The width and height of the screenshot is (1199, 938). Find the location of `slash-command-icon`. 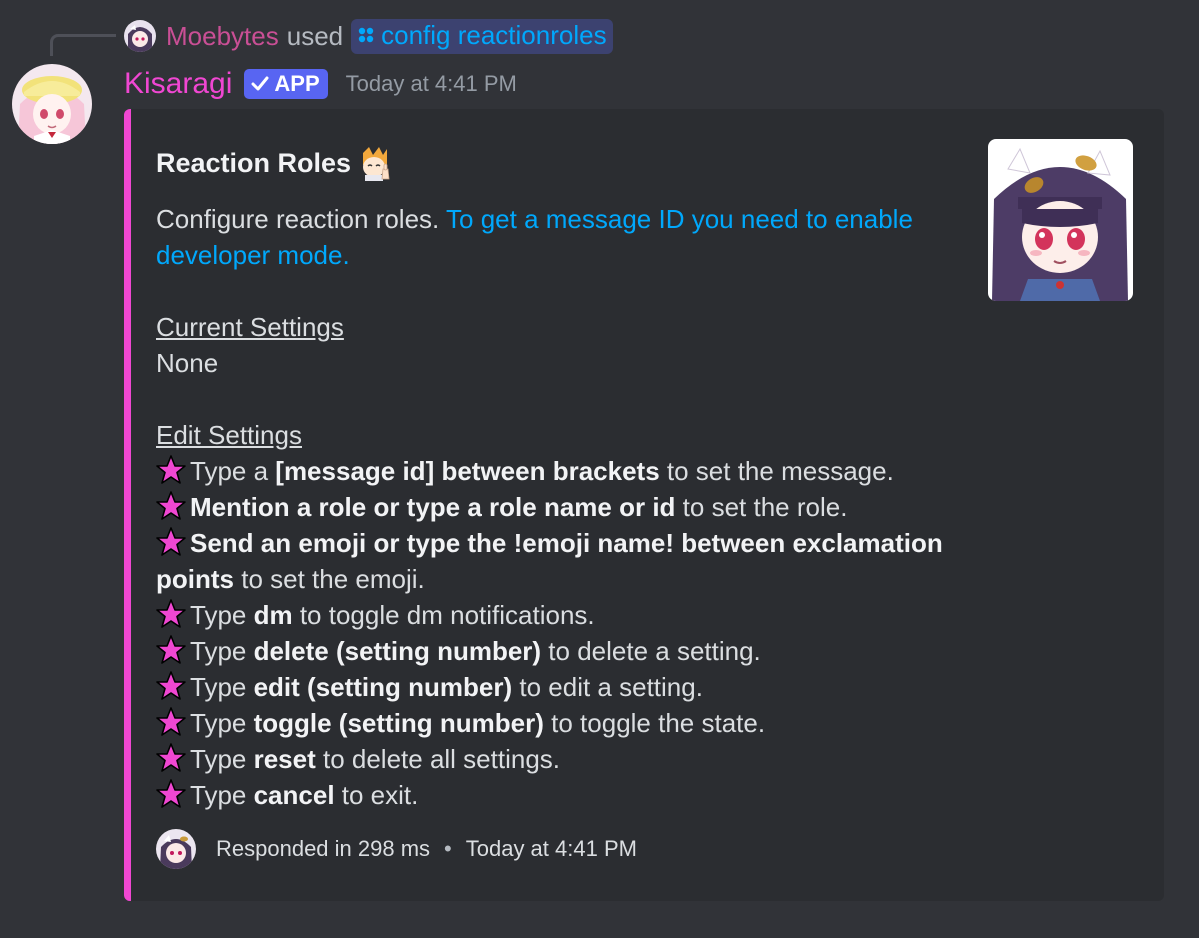

slash-command-icon is located at coordinates (366, 35).